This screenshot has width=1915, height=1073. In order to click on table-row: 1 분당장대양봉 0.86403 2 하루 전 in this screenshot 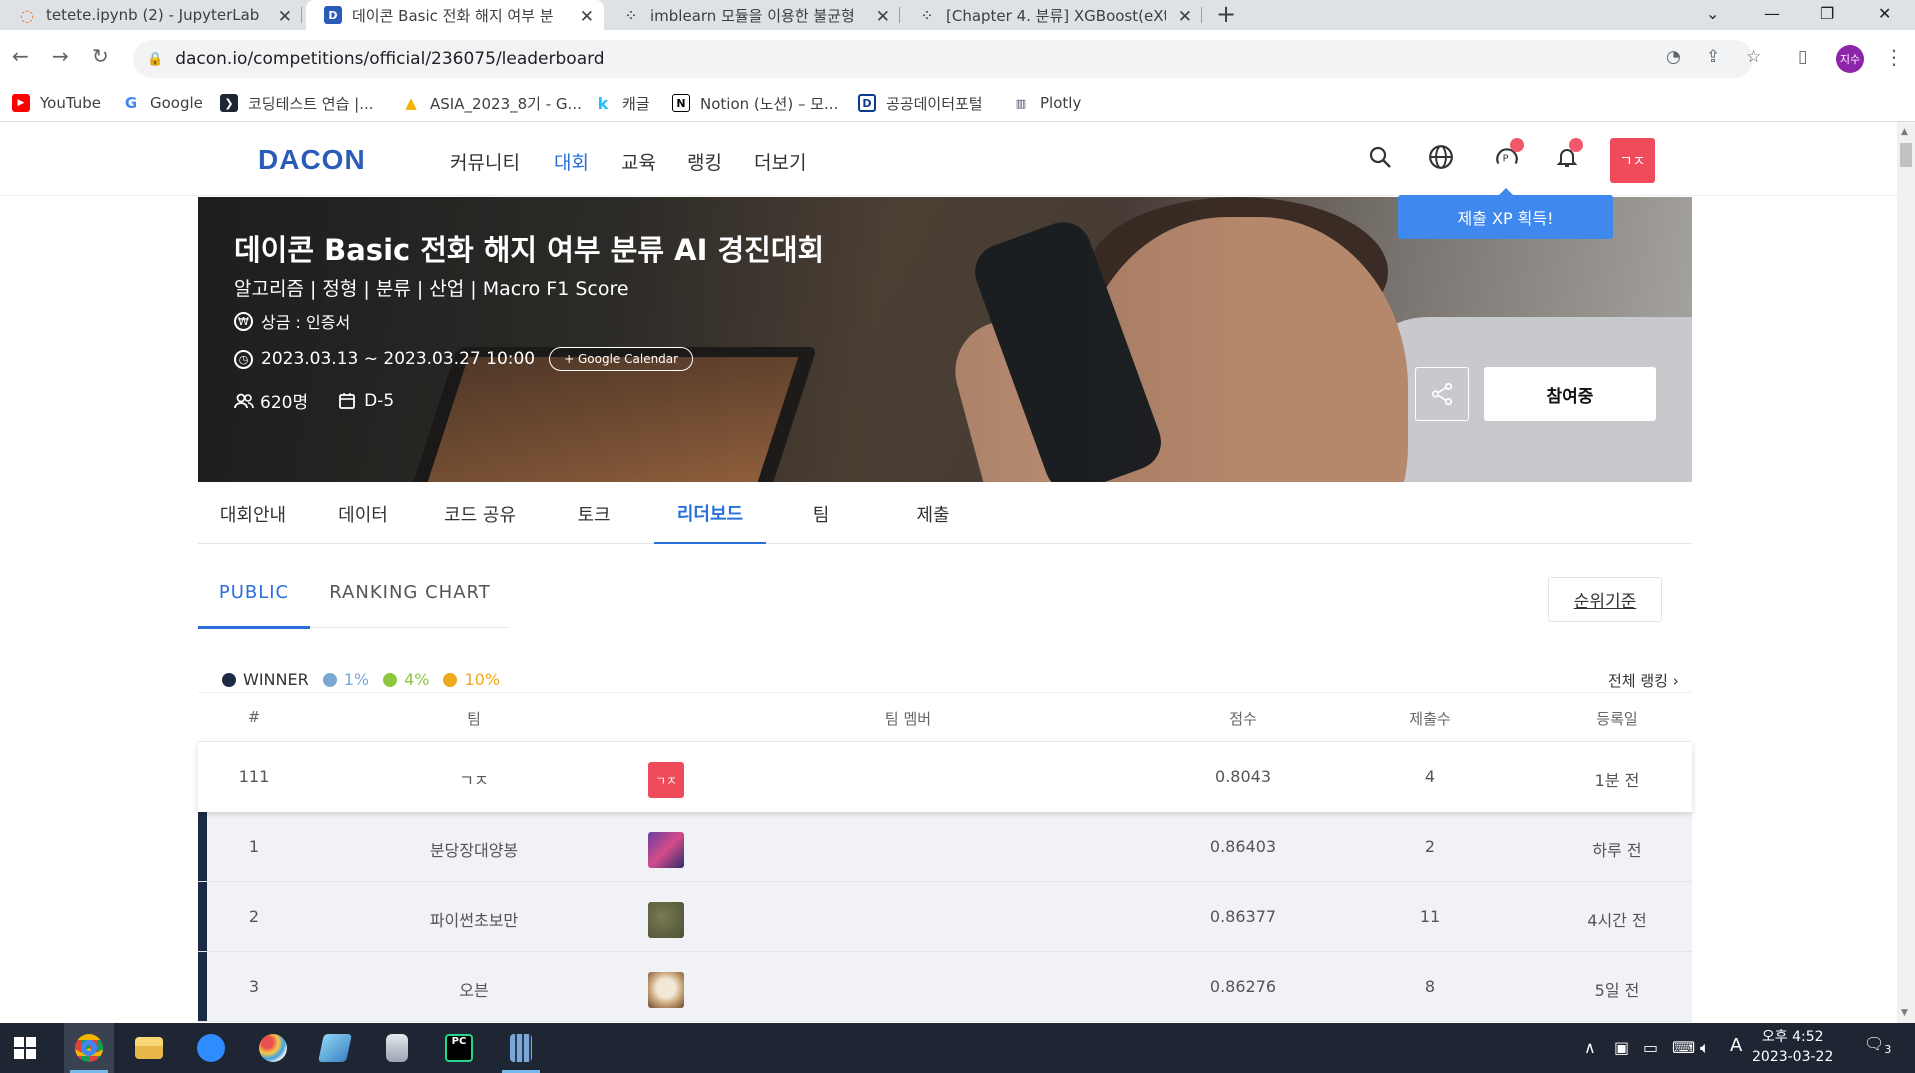, I will do `click(945, 847)`.